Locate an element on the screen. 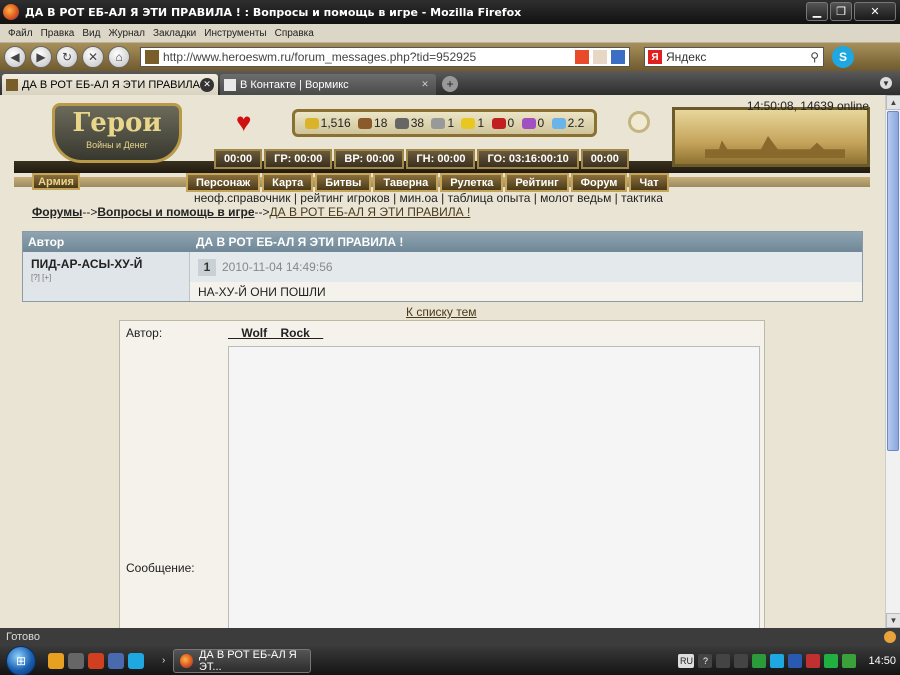 The height and width of the screenshot is (675, 900). minimize-button: ▁ is located at coordinates (817, 11).